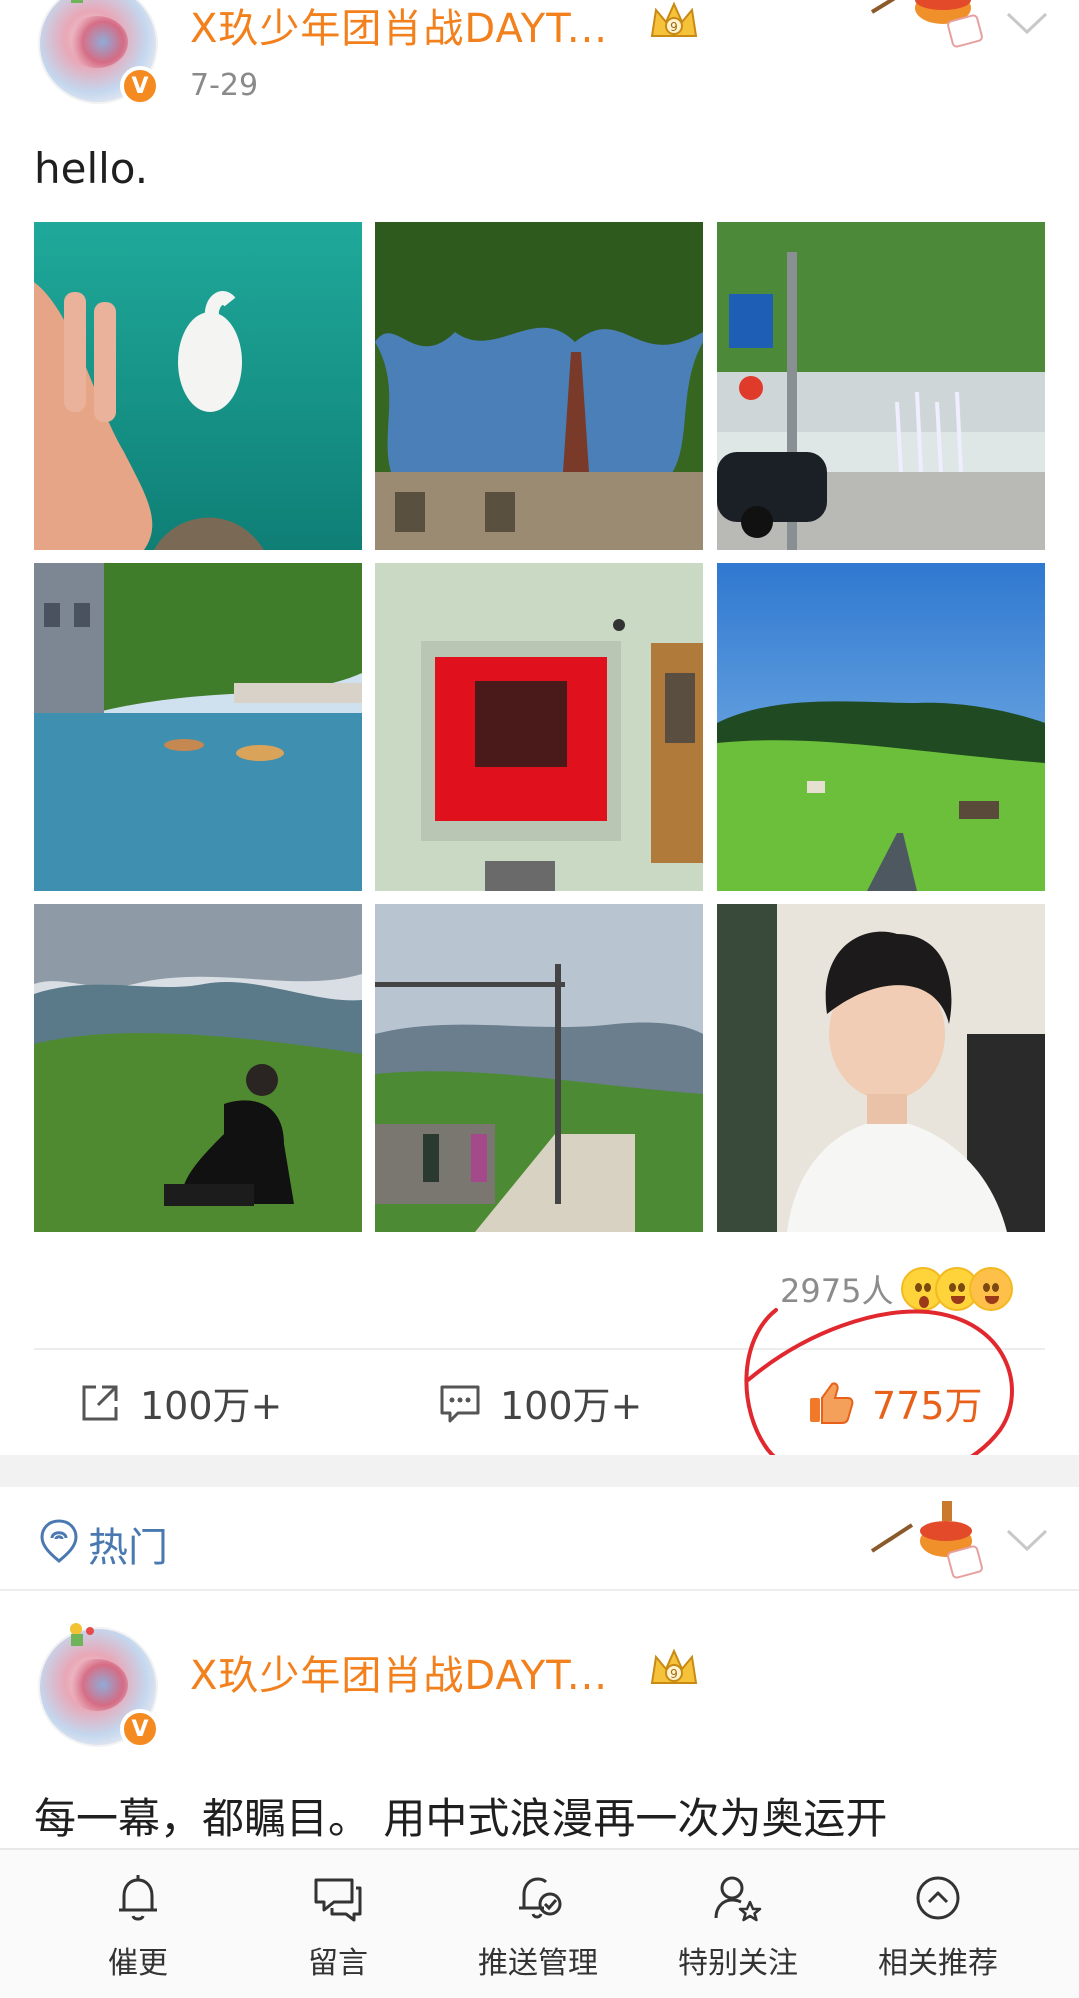 The height and width of the screenshot is (1998, 1079). Describe the element at coordinates (224, 85) in the screenshot. I see `post-time: 7-29` at that location.